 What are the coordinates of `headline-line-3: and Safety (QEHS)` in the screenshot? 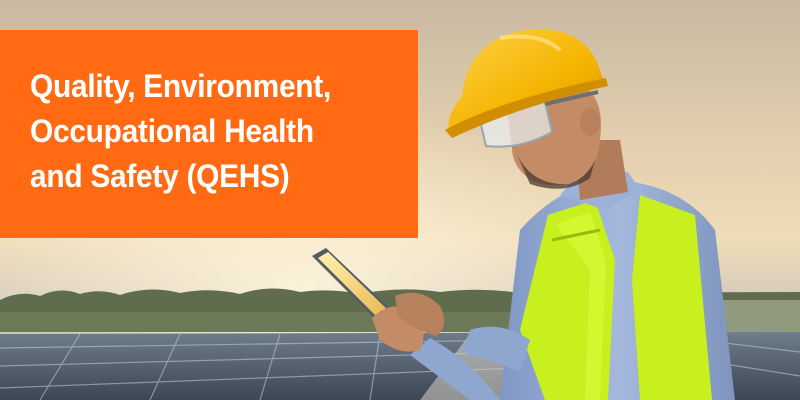 It's located at (160, 176).